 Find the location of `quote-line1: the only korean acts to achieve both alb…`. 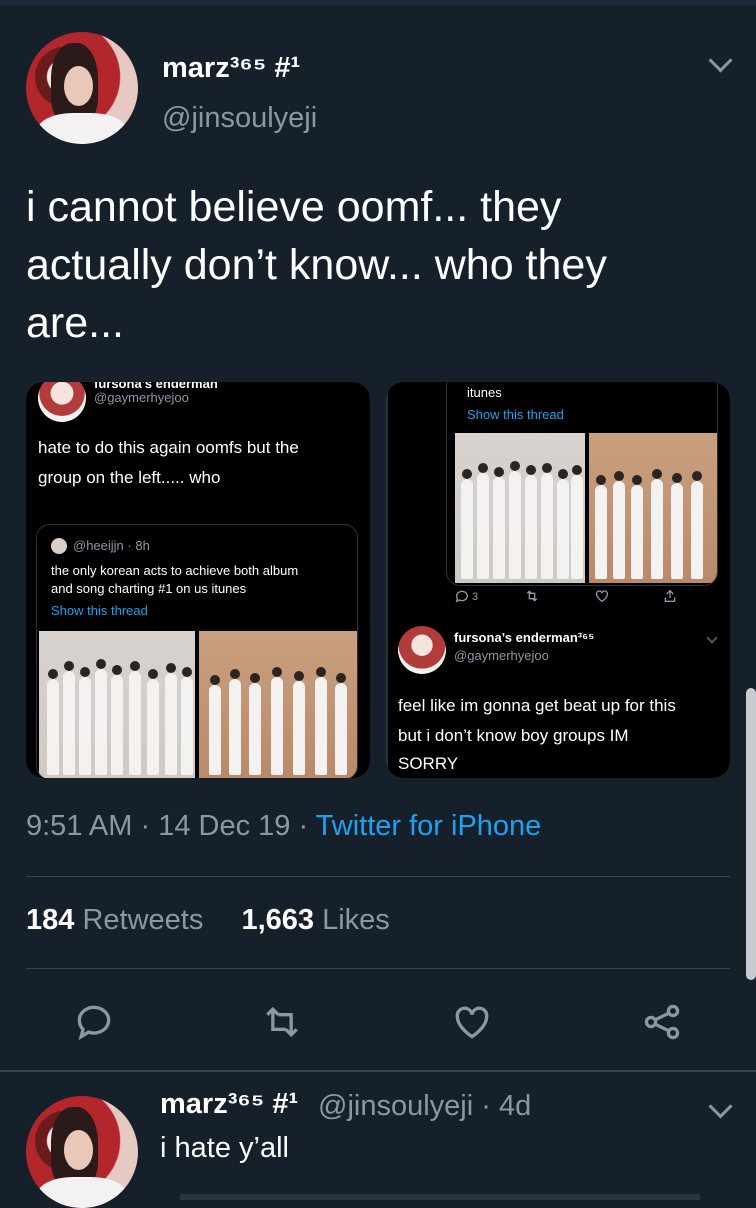

quote-line1: the only korean acts to achieve both alb… is located at coordinates (175, 570).